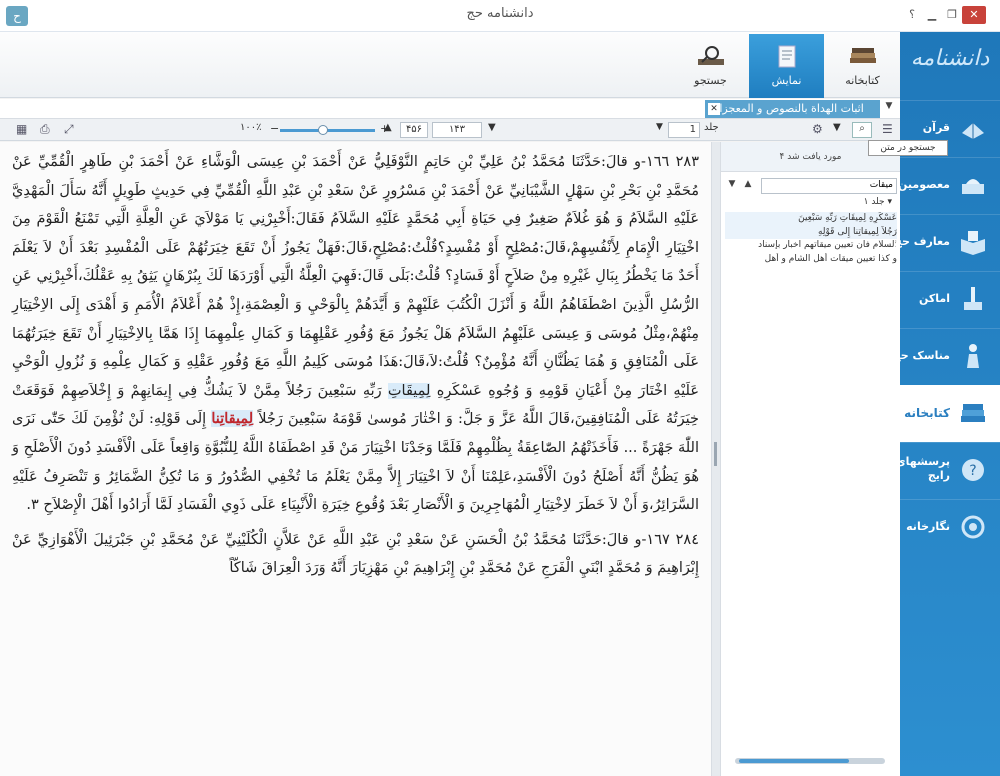 This screenshot has height=776, width=1000. I want to click on shrine-icon, so click(973, 186).